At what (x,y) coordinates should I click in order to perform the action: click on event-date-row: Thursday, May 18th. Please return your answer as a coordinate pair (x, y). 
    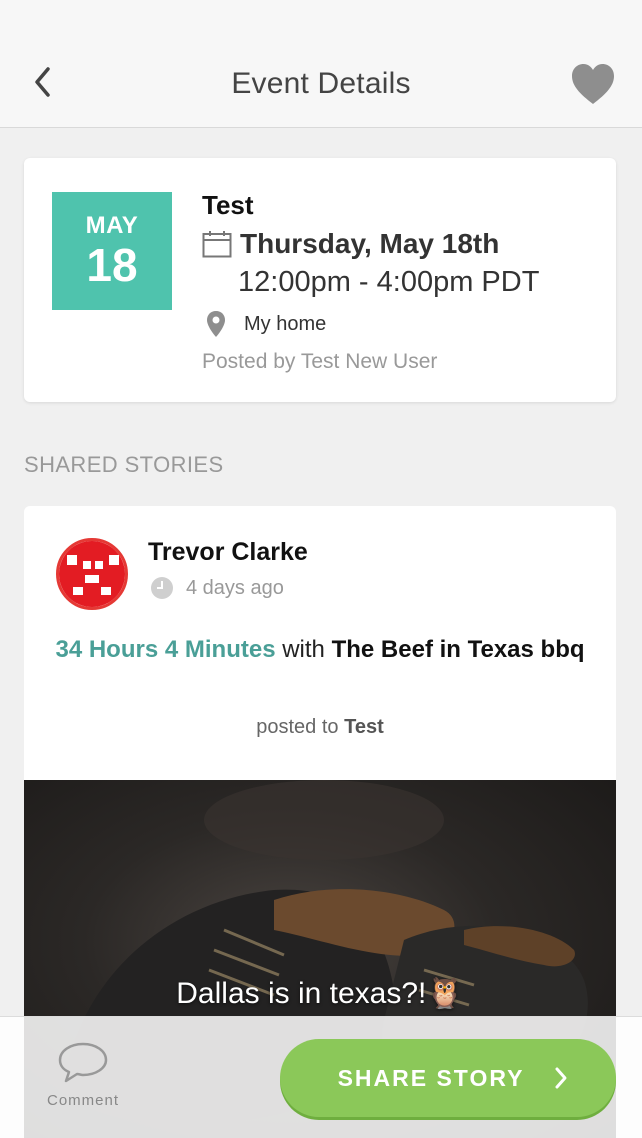
    Looking at the image, I should click on (350, 244).